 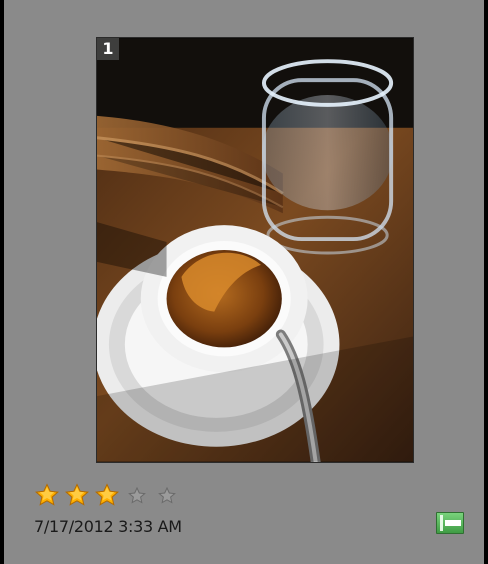 What do you see at coordinates (108, 526) in the screenshot?
I see `photo-date-label: 7/17/2012 3:33 AM` at bounding box center [108, 526].